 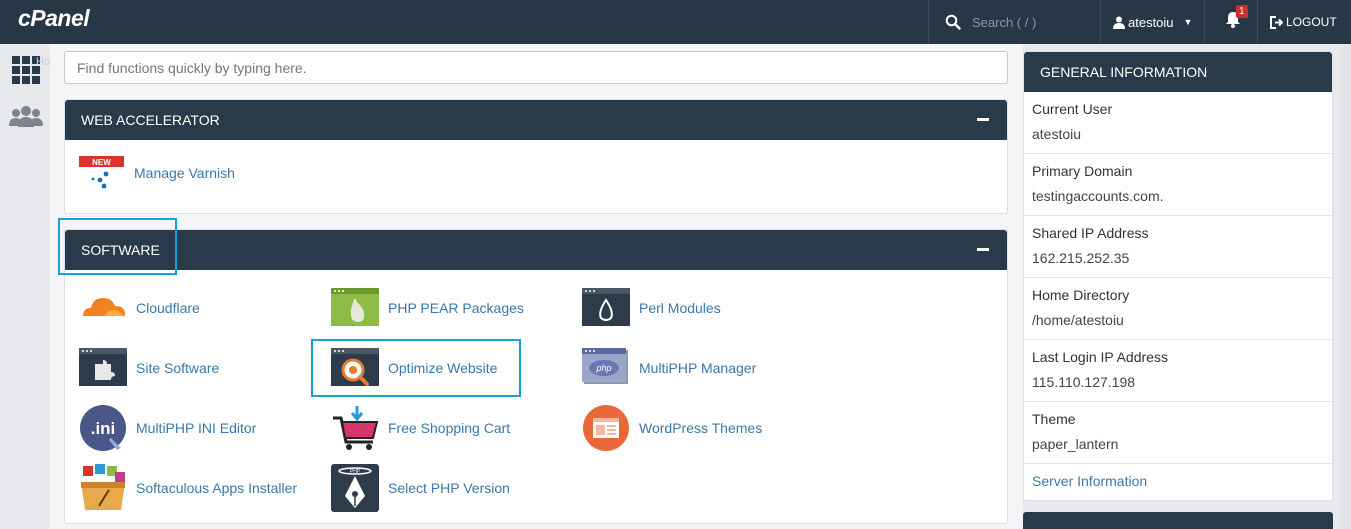 I want to click on site-software-link: Site Software, so click(x=149, y=368).